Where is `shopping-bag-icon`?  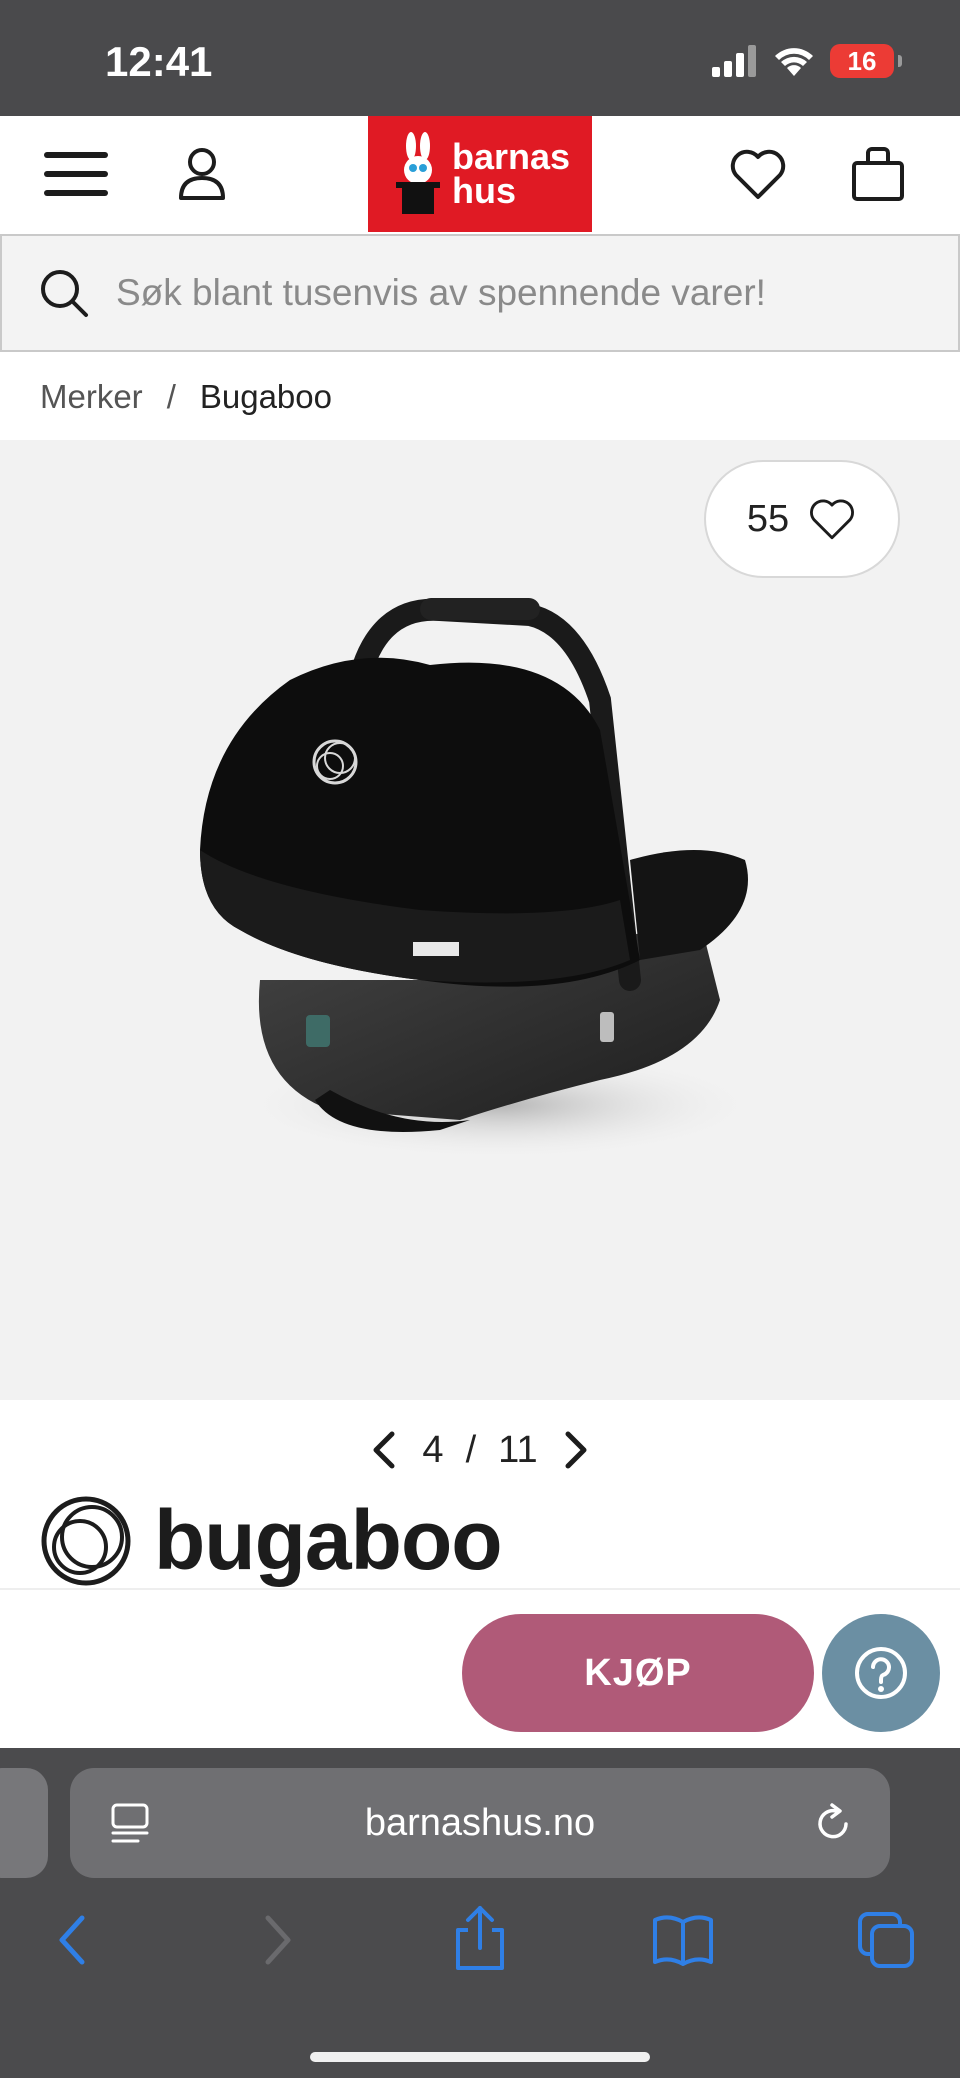 shopping-bag-icon is located at coordinates (878, 174).